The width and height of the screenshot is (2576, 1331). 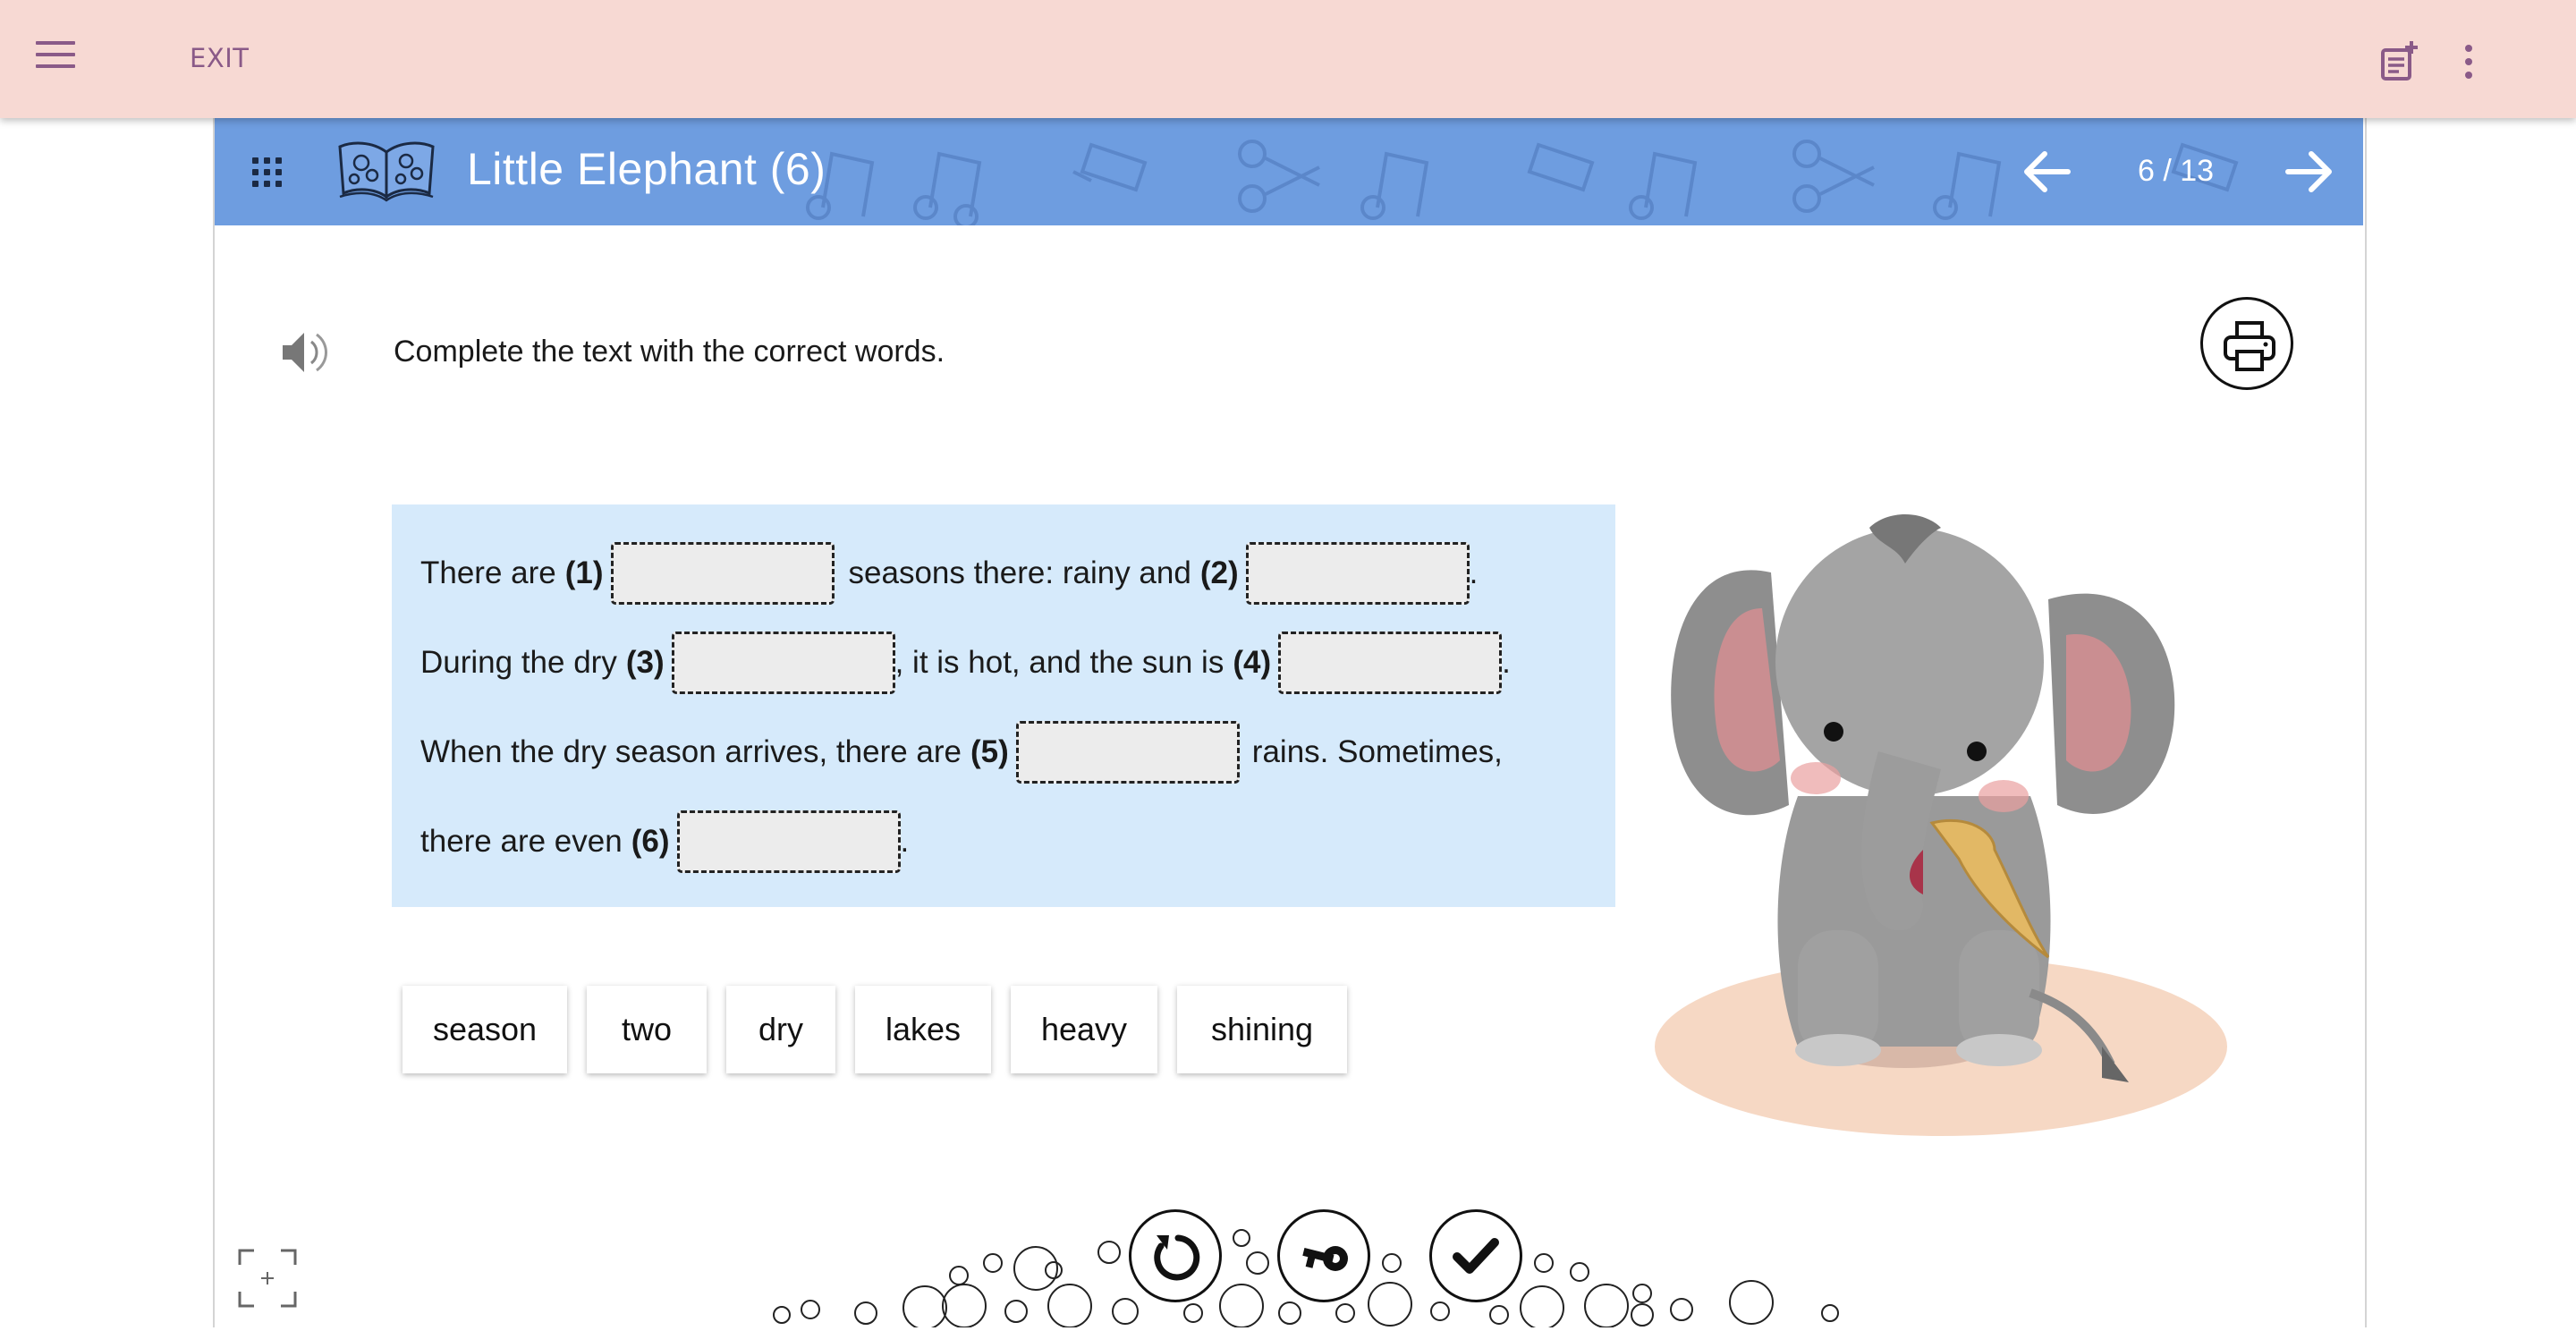 What do you see at coordinates (1084, 1030) in the screenshot?
I see `word-chip-heavy: heavy` at bounding box center [1084, 1030].